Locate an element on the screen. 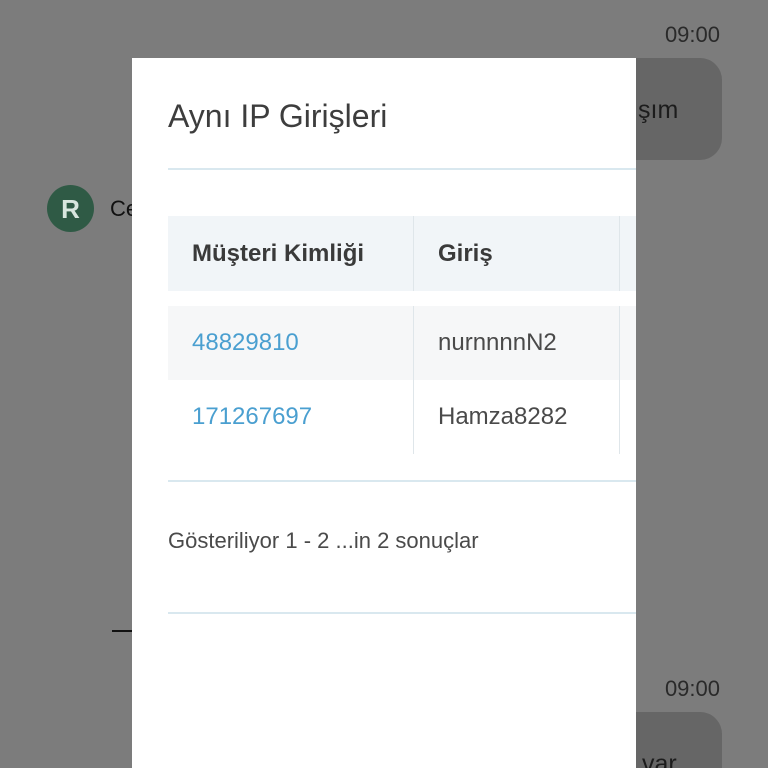 The width and height of the screenshot is (768, 768). dialog-title: Aynı IP Girişleri is located at coordinates (278, 116).